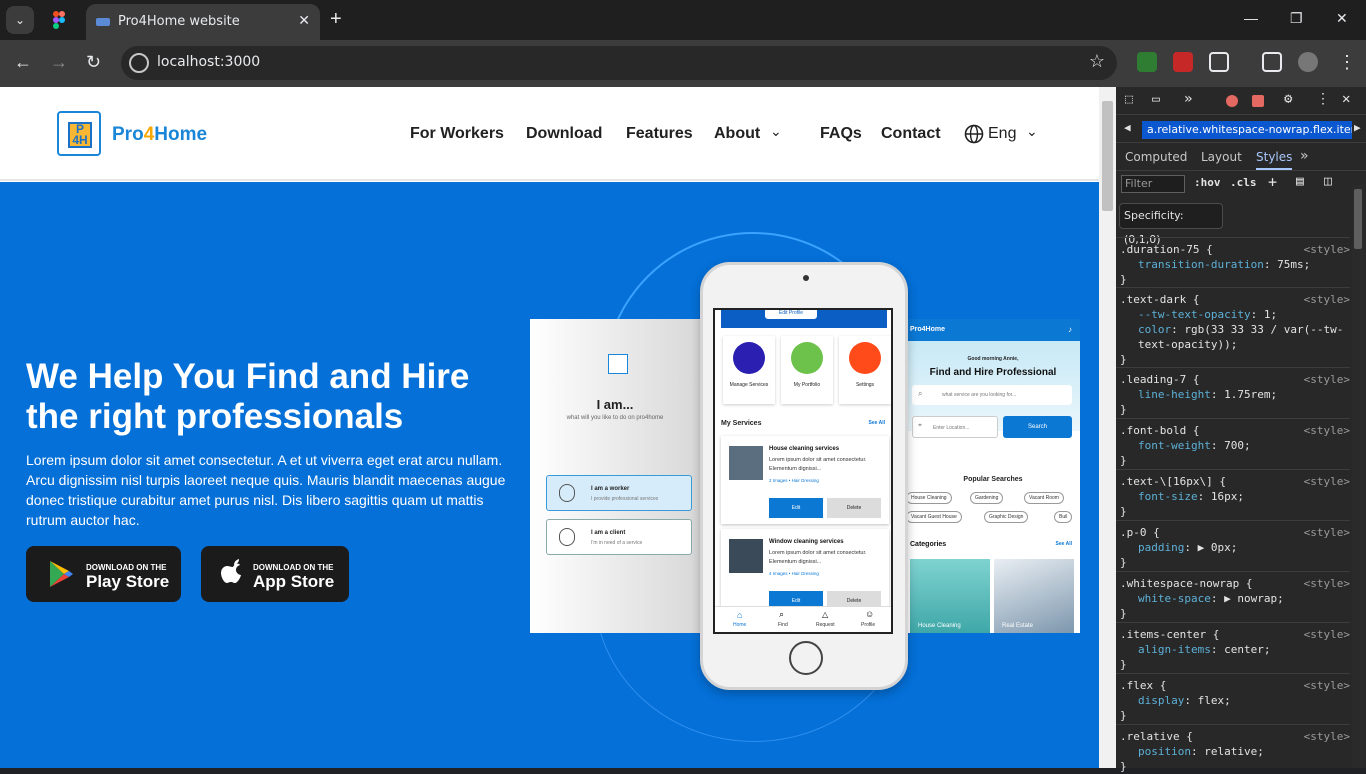 The height and width of the screenshot is (774, 1366). I want to click on devtools-menu-icon: ⋮, so click(1323, 99).